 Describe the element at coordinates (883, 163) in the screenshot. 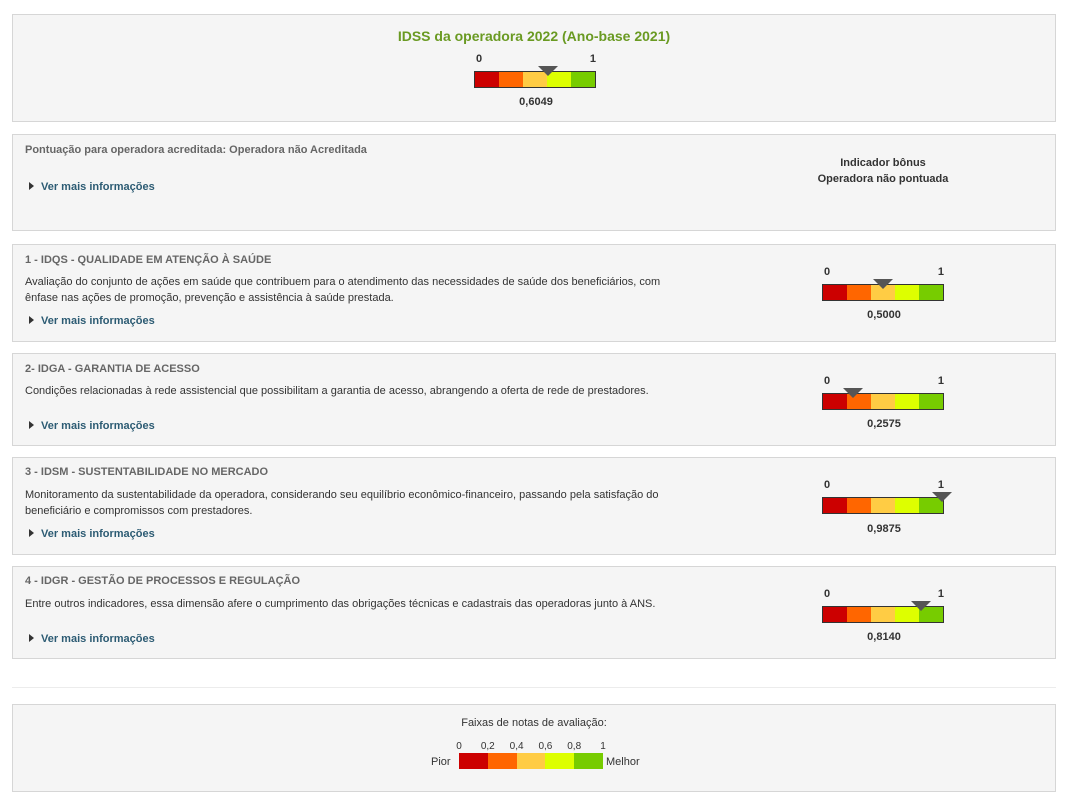

I see `bonus-title: Indicador bônus` at that location.